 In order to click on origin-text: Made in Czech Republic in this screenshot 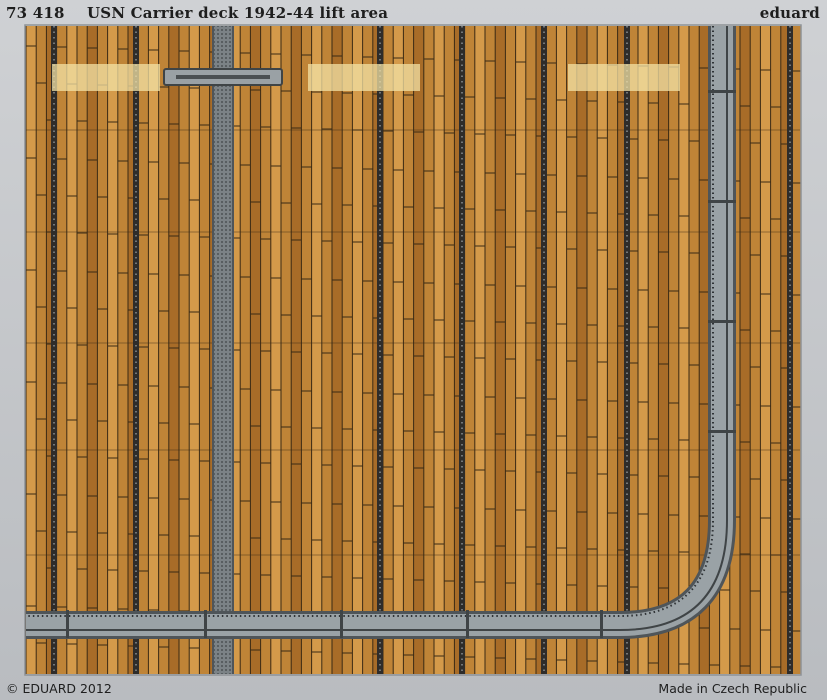, I will do `click(732, 688)`.